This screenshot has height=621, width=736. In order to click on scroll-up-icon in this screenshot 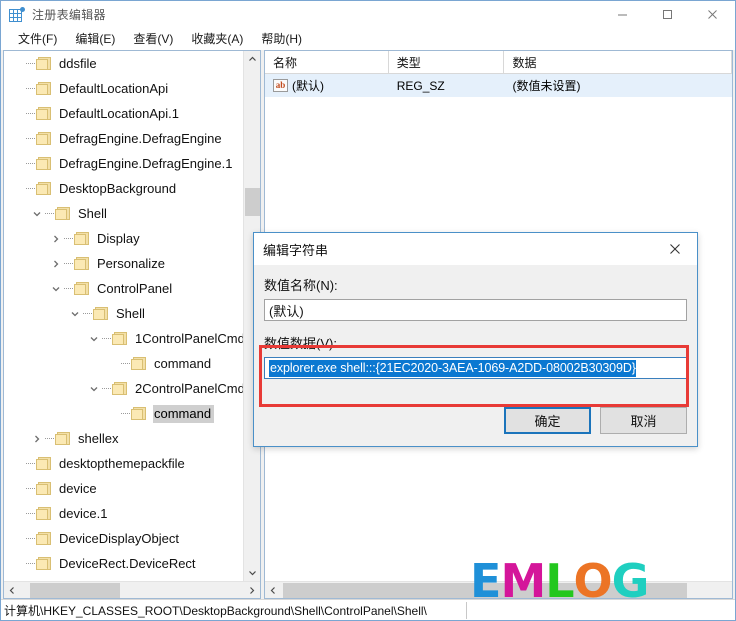, I will do `click(252, 59)`.